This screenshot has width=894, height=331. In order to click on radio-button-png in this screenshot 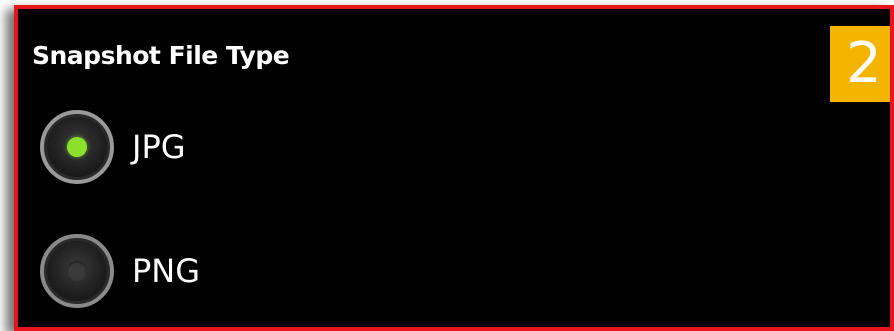, I will do `click(77, 271)`.